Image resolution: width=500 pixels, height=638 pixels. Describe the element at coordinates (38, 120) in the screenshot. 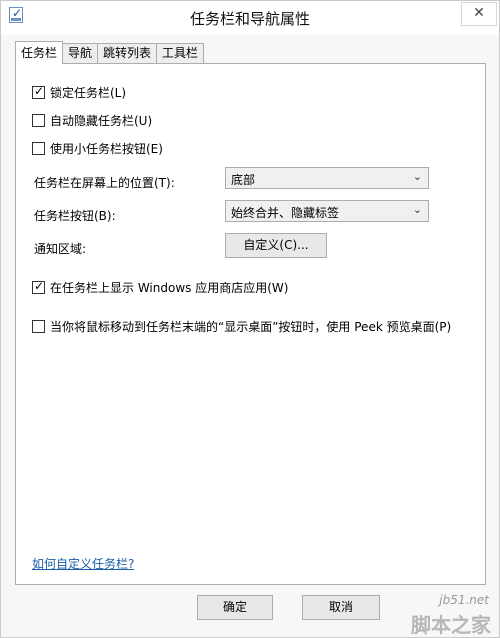

I see `auto-hide-checkbox` at that location.